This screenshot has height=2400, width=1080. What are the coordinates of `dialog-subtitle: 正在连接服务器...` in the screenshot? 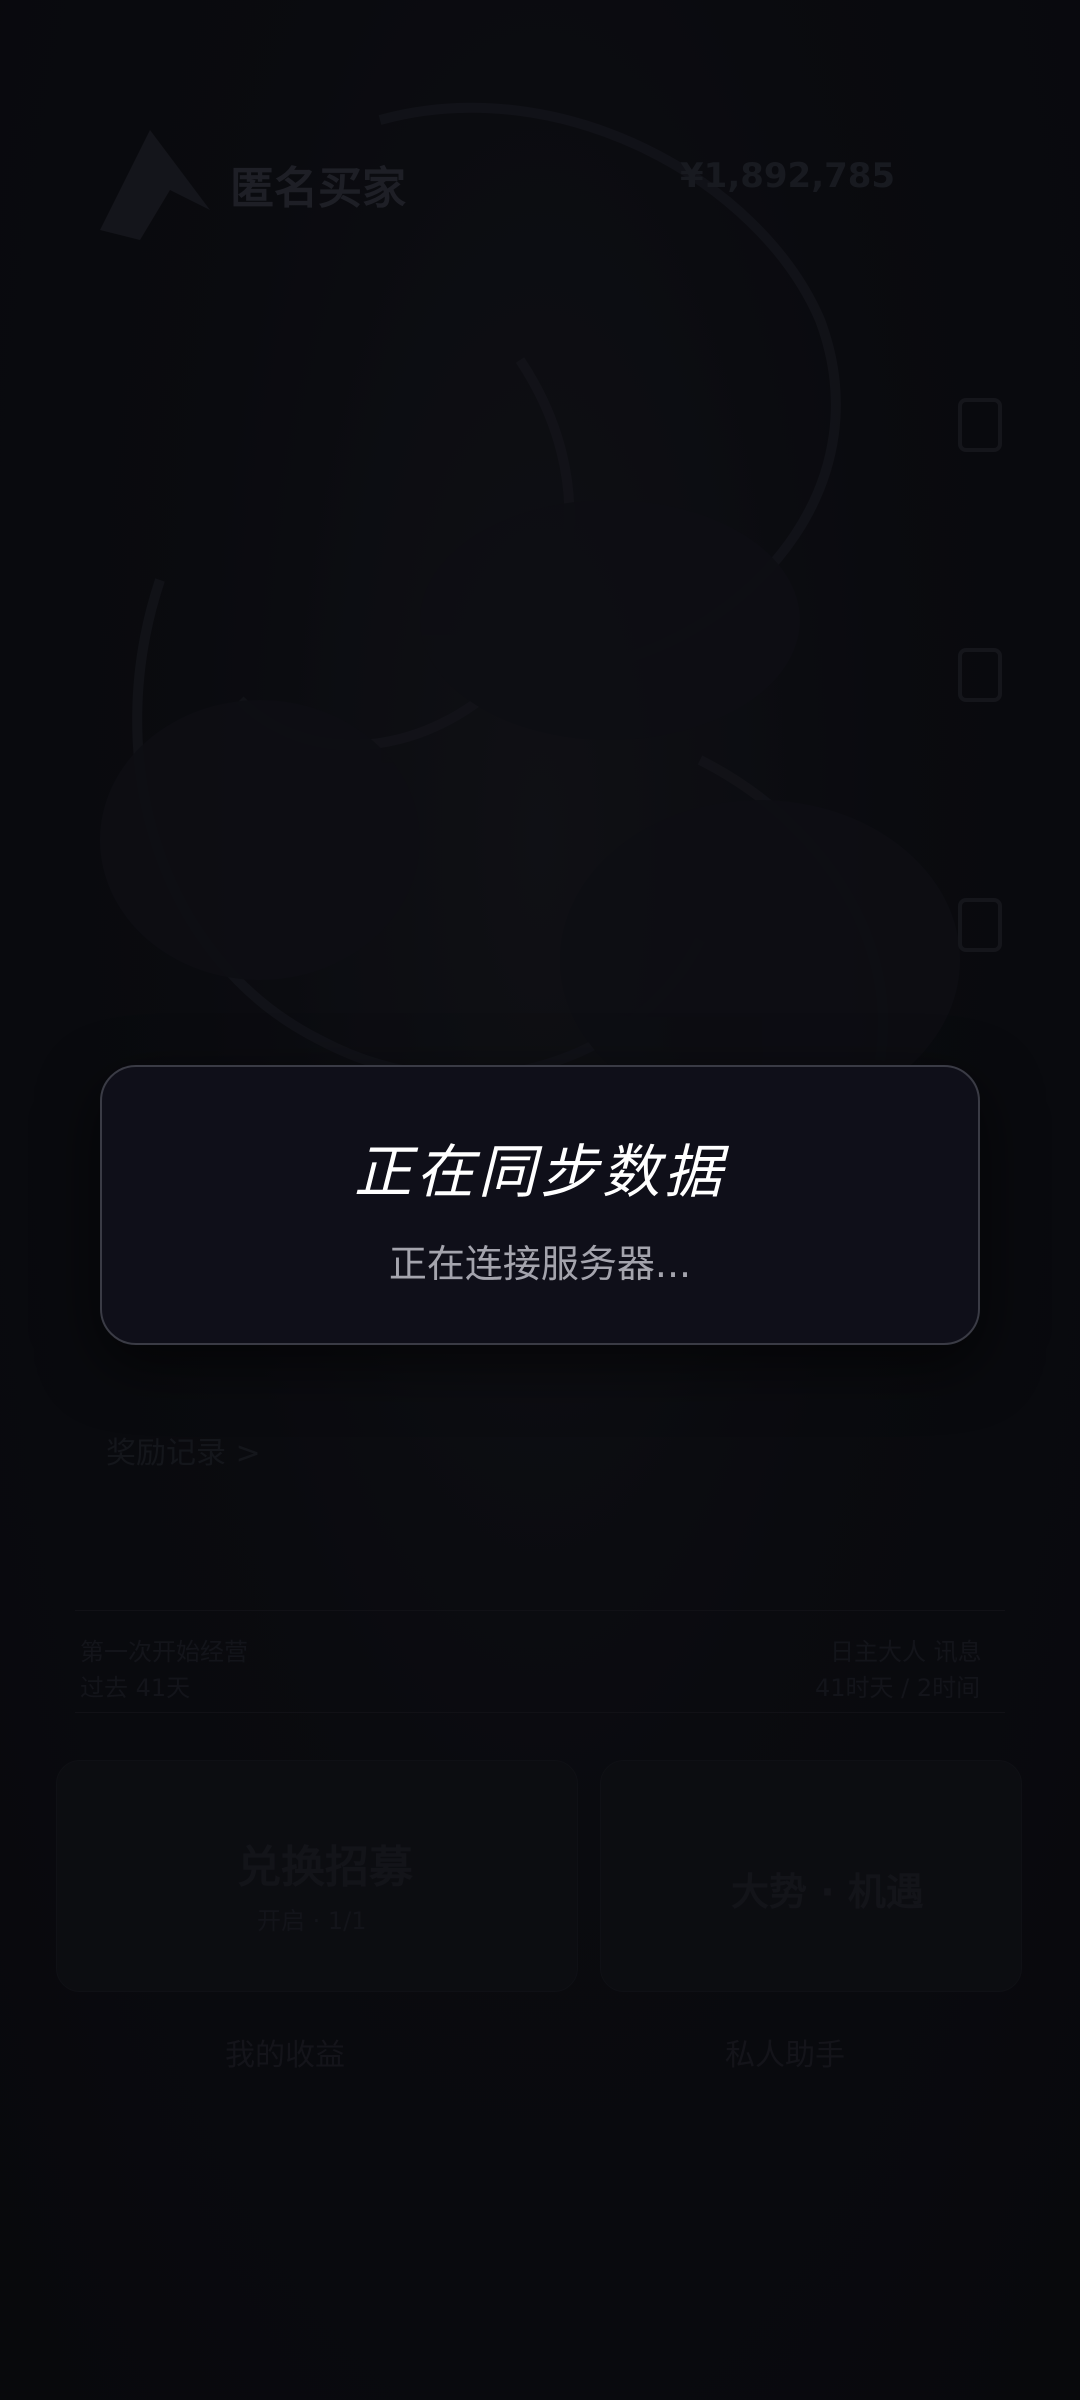 It's located at (540, 1264).